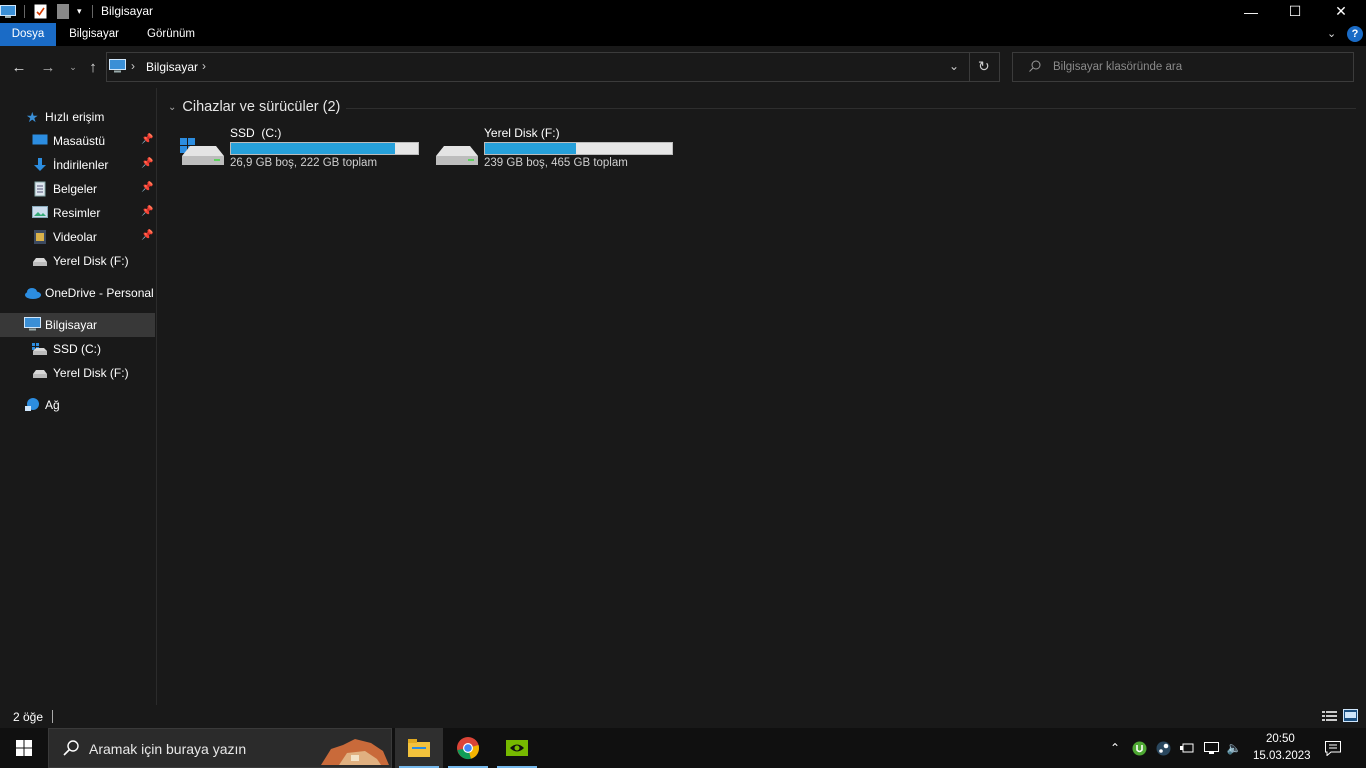 Image resolution: width=1366 pixels, height=768 pixels. I want to click on status-bar: 2 öğe, so click(683, 716).